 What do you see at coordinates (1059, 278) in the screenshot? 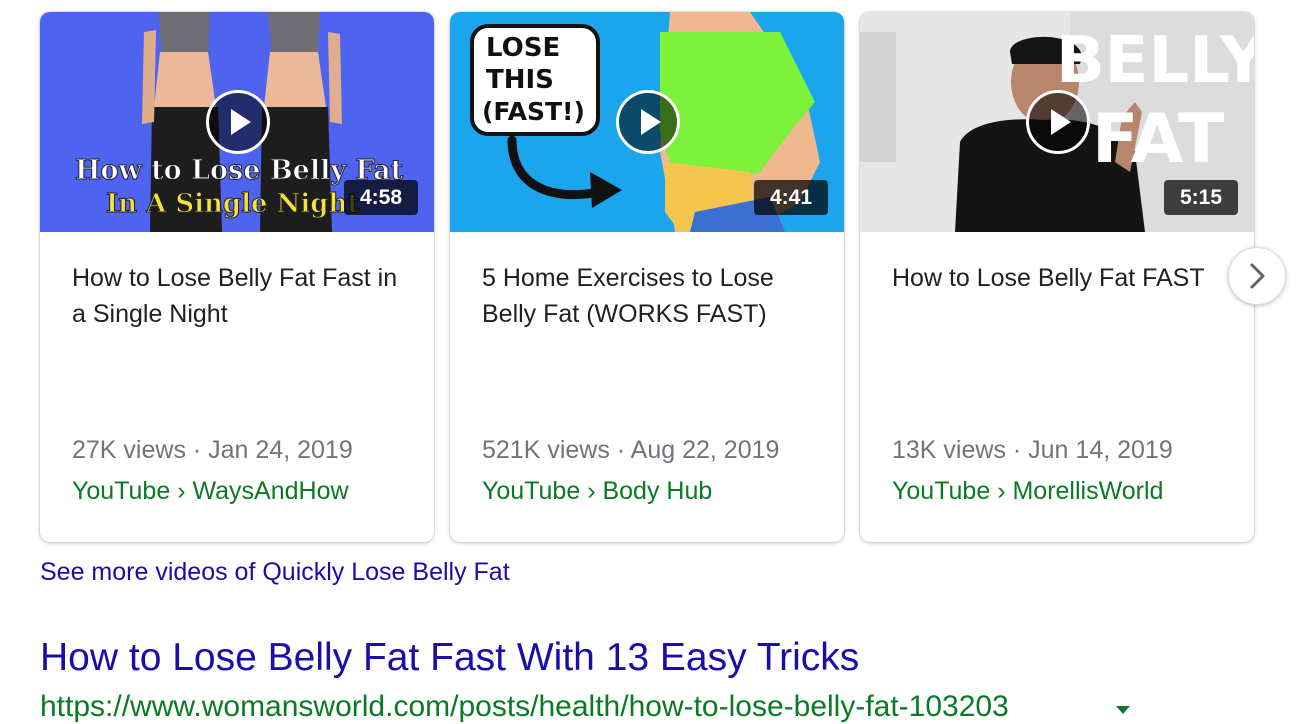
I see `video-title: How to Lose Belly Fat FAST` at bounding box center [1059, 278].